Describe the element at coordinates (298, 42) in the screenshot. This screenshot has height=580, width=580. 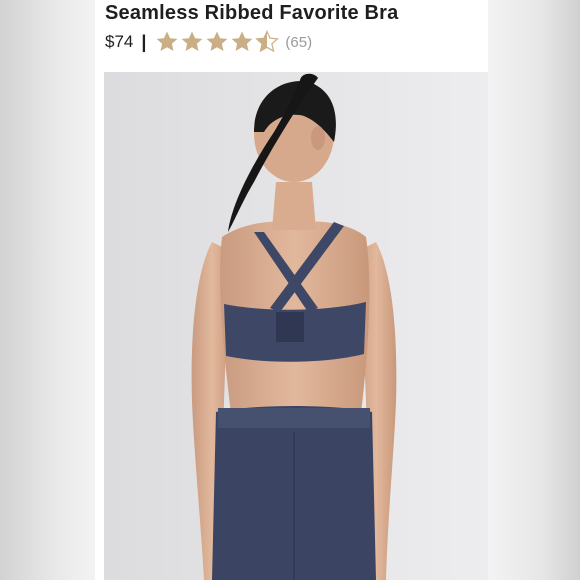
I see `review-count: (65)` at that location.